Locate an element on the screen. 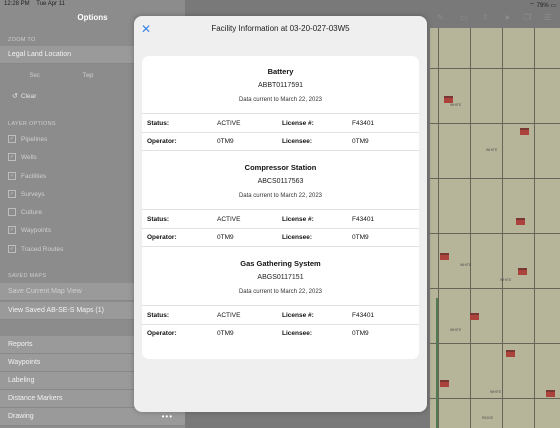 The width and height of the screenshot is (560, 428). menu-label: Waypoints is located at coordinates (24, 362).